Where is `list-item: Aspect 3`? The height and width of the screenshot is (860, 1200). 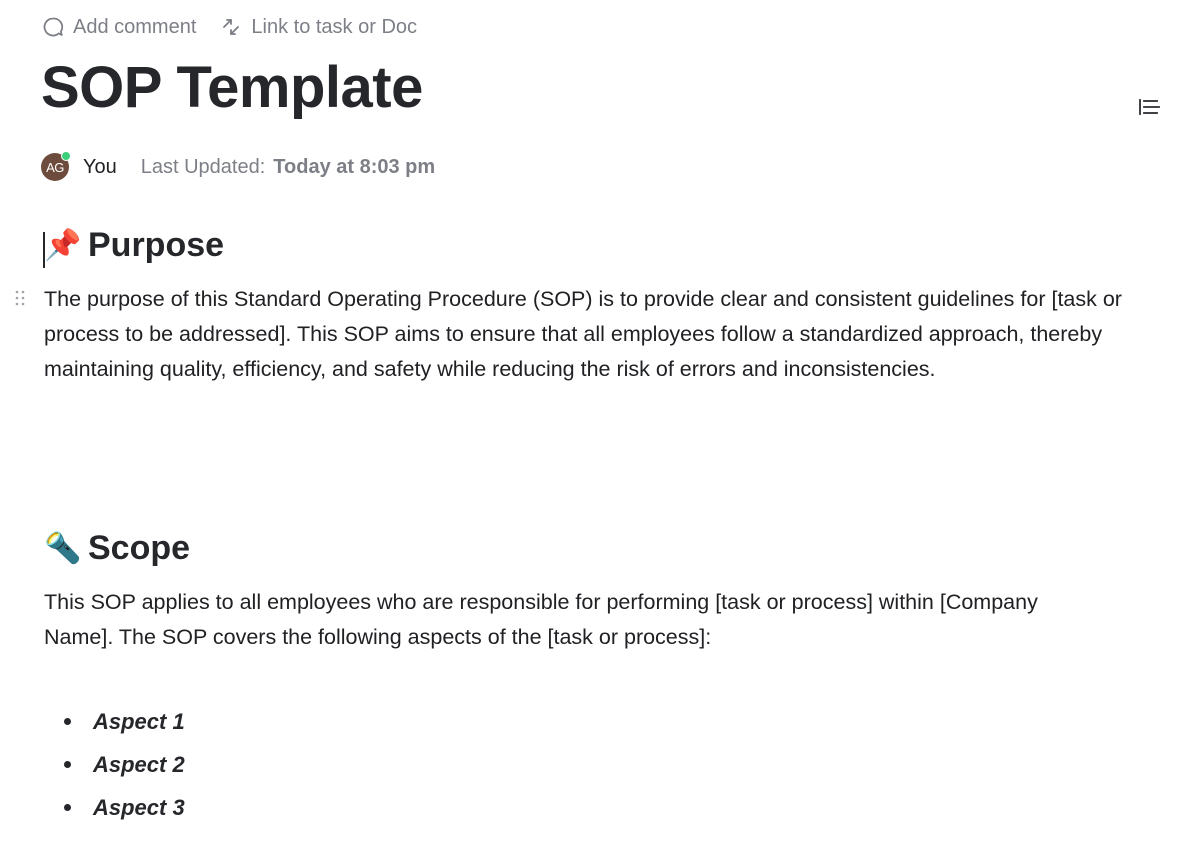
list-item: Aspect 3 is located at coordinates (114, 807).